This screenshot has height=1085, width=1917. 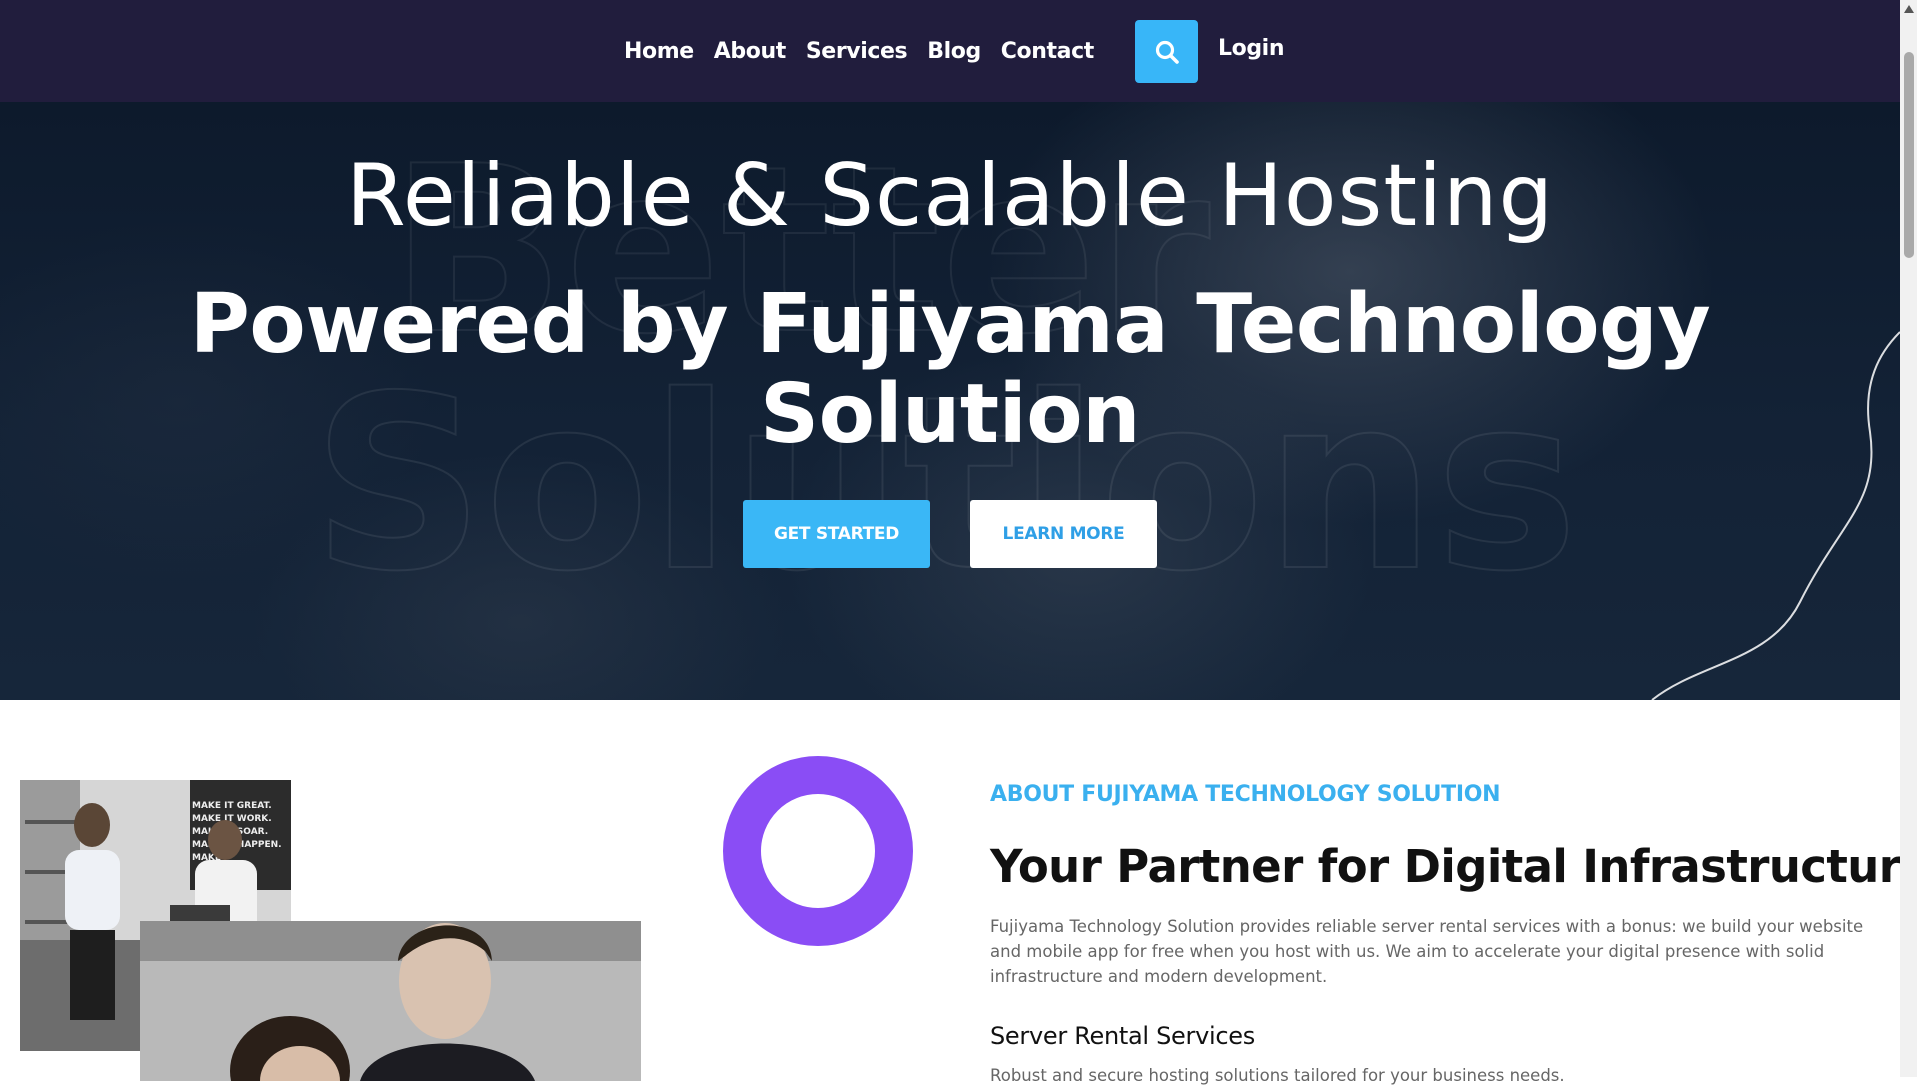 I want to click on scroll-up-arrow, so click(x=1908, y=8).